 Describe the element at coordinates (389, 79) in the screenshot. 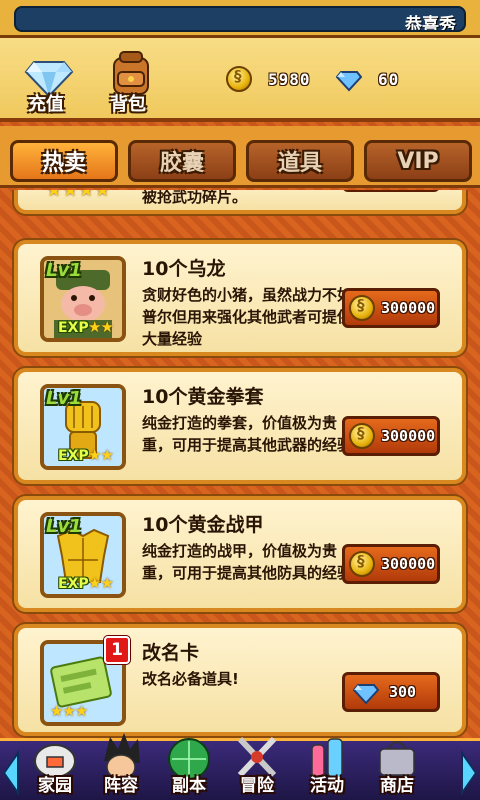

I see `gem-count: 60` at that location.